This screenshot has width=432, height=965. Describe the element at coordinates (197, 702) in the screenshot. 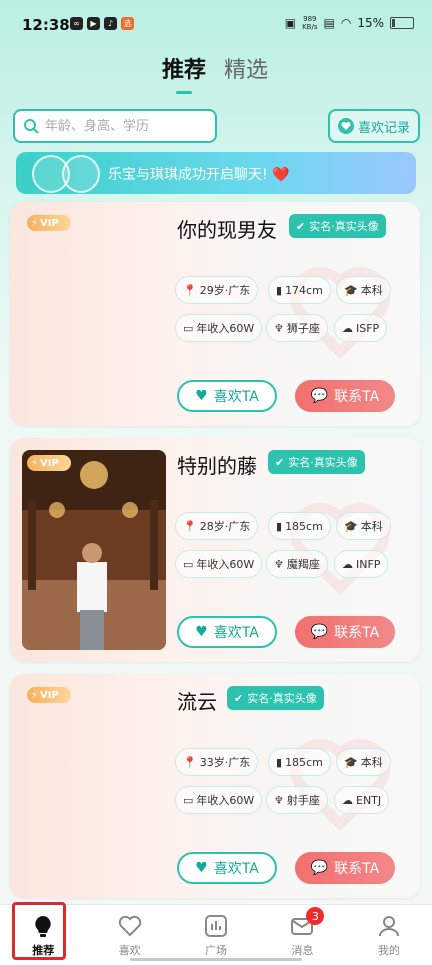

I see `profile-name: 流云` at that location.